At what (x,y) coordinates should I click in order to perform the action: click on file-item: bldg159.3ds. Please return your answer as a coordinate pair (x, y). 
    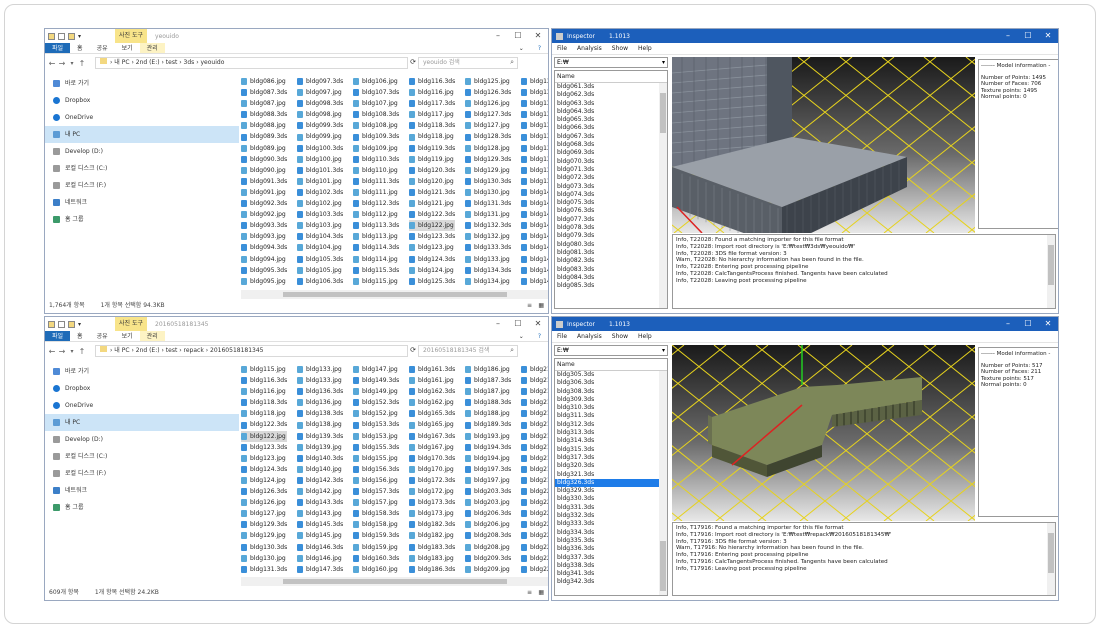
    Looking at the image, I should click on (376, 535).